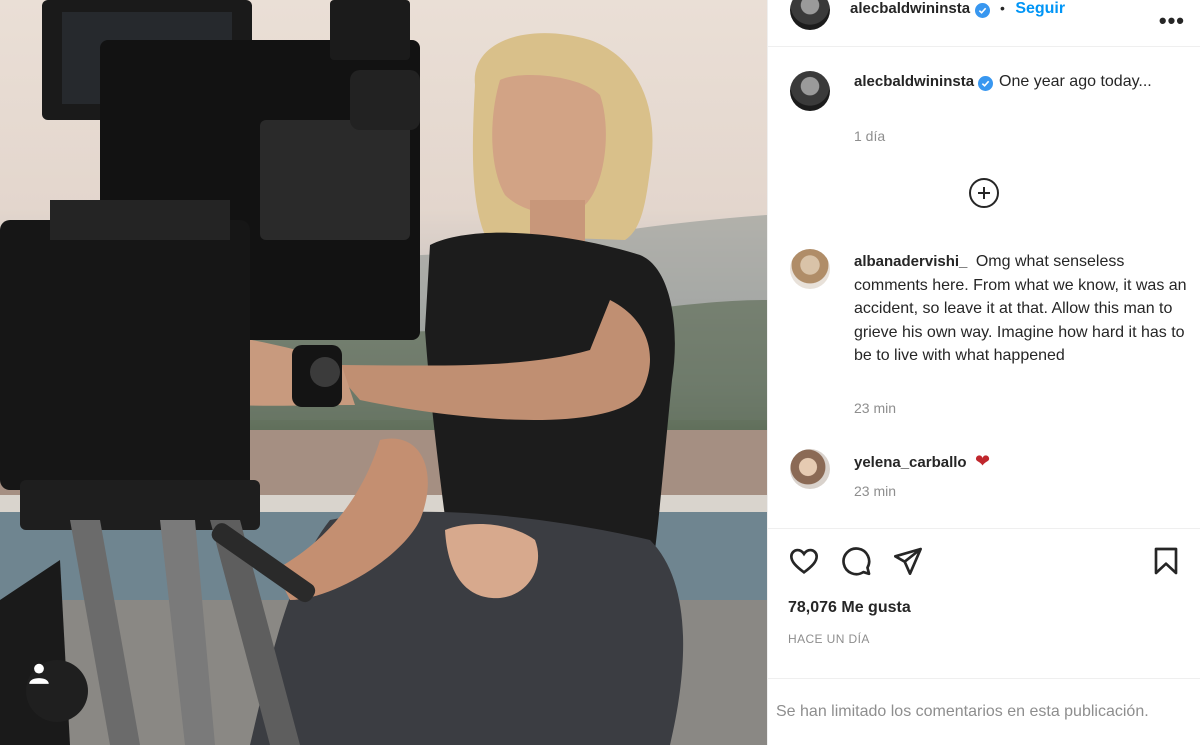  What do you see at coordinates (849, 608) in the screenshot?
I see `likes-count: 78,076 Me gusta` at bounding box center [849, 608].